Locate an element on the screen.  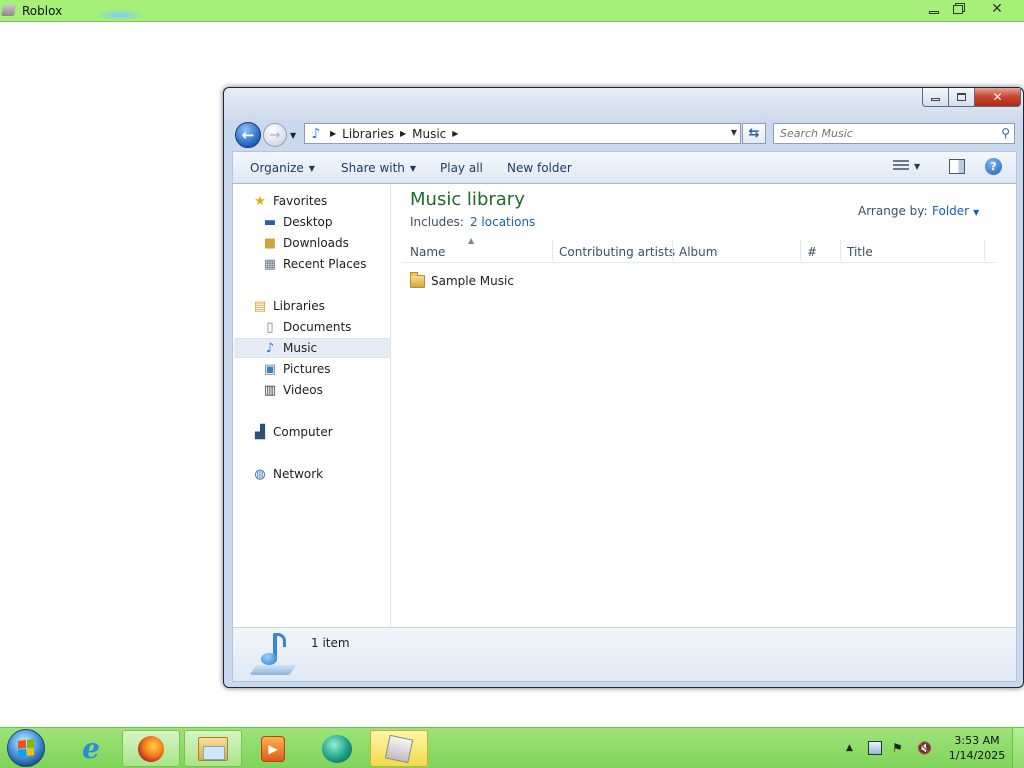
explorer-maximize-button is located at coordinates (962, 97).